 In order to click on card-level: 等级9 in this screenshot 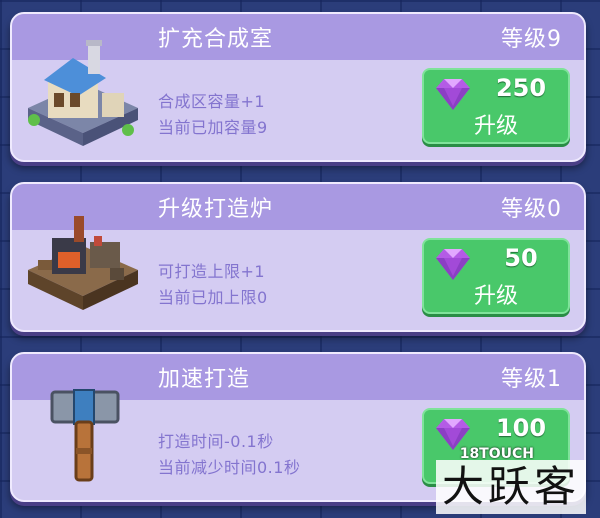, I will do `click(531, 39)`.